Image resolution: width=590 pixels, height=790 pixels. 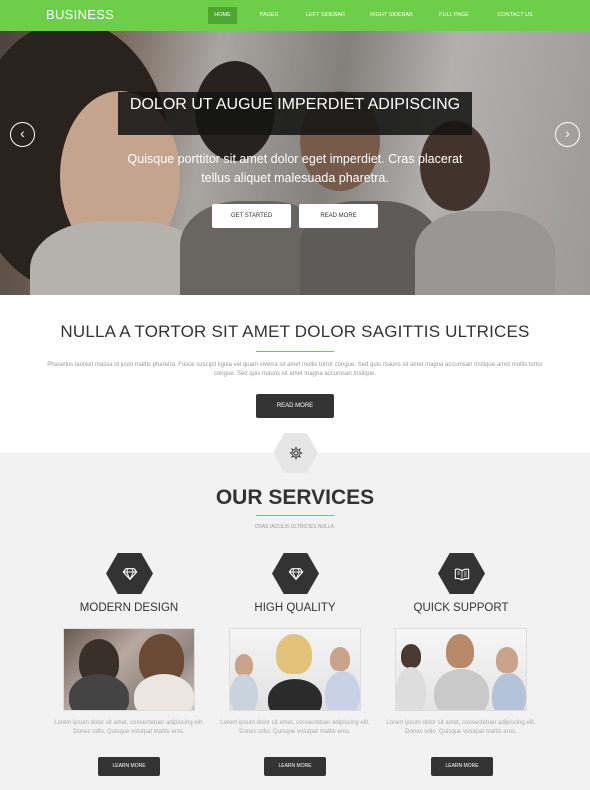 What do you see at coordinates (80, 14) in the screenshot?
I see `site-logo: BUSINESS` at bounding box center [80, 14].